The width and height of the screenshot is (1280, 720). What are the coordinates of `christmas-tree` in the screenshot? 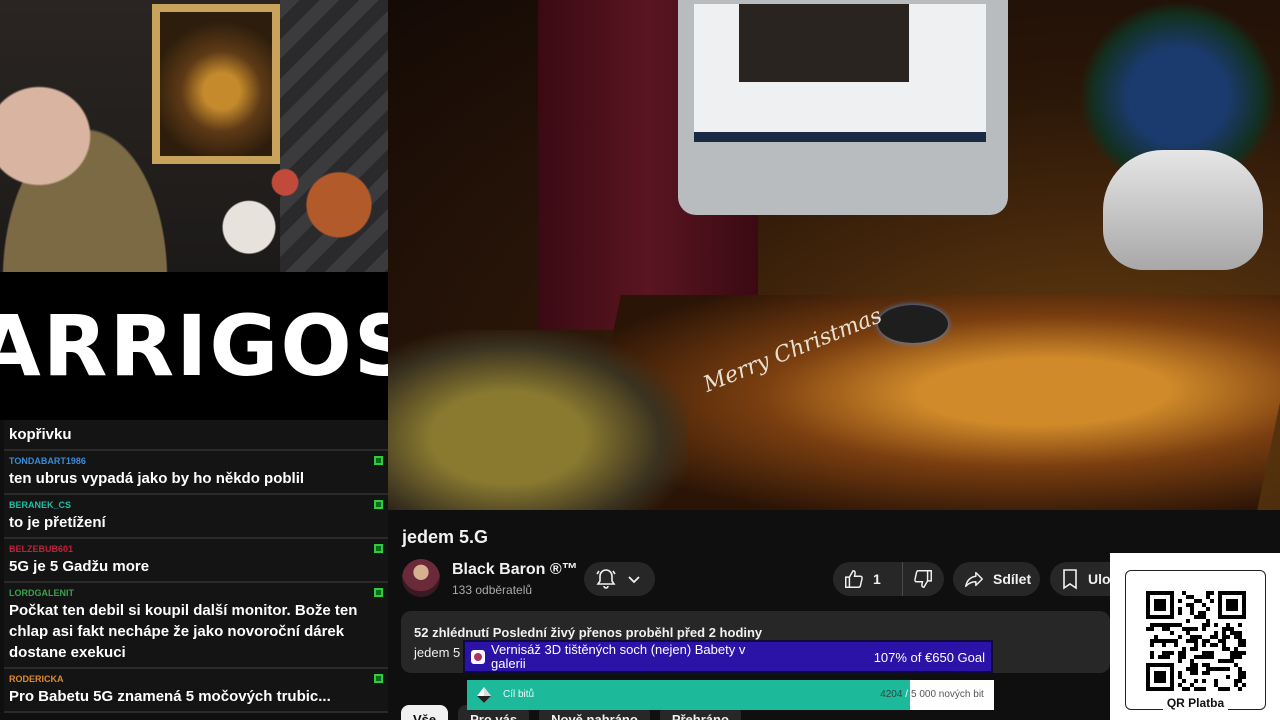 It's located at (1178, 87).